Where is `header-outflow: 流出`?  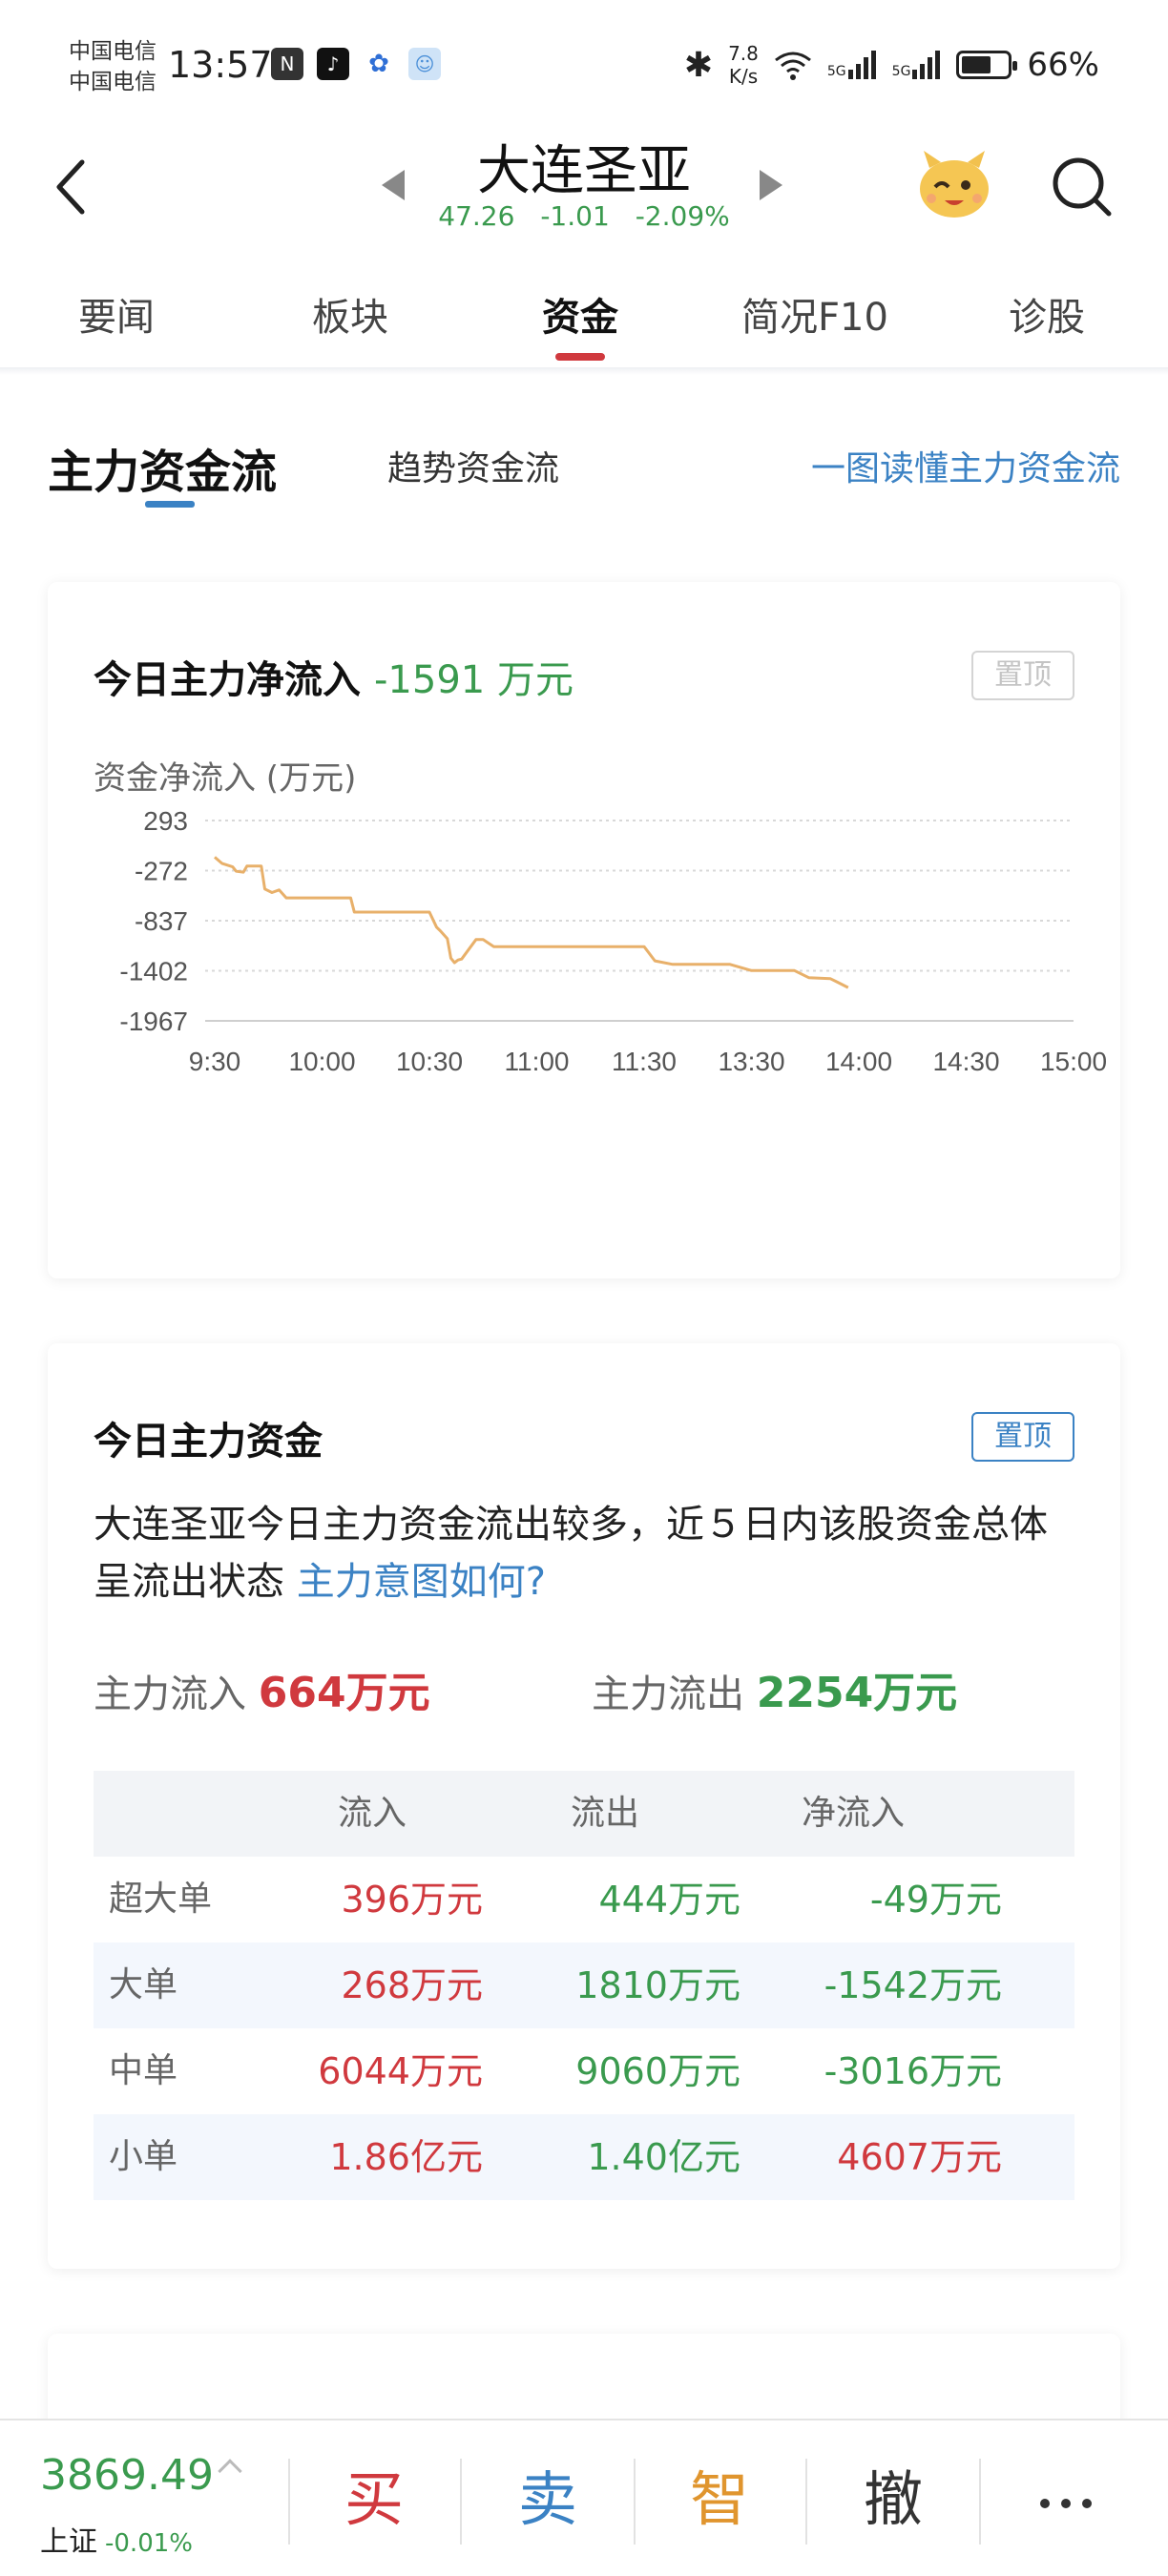
header-outflow: 流出 is located at coordinates (605, 1813).